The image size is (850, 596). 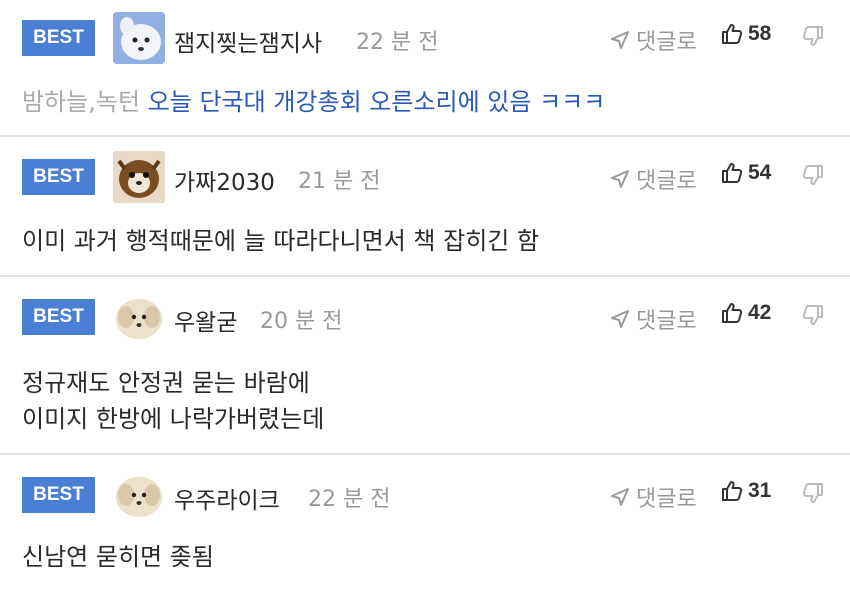 I want to click on nickname: 우주라이크, so click(x=227, y=498).